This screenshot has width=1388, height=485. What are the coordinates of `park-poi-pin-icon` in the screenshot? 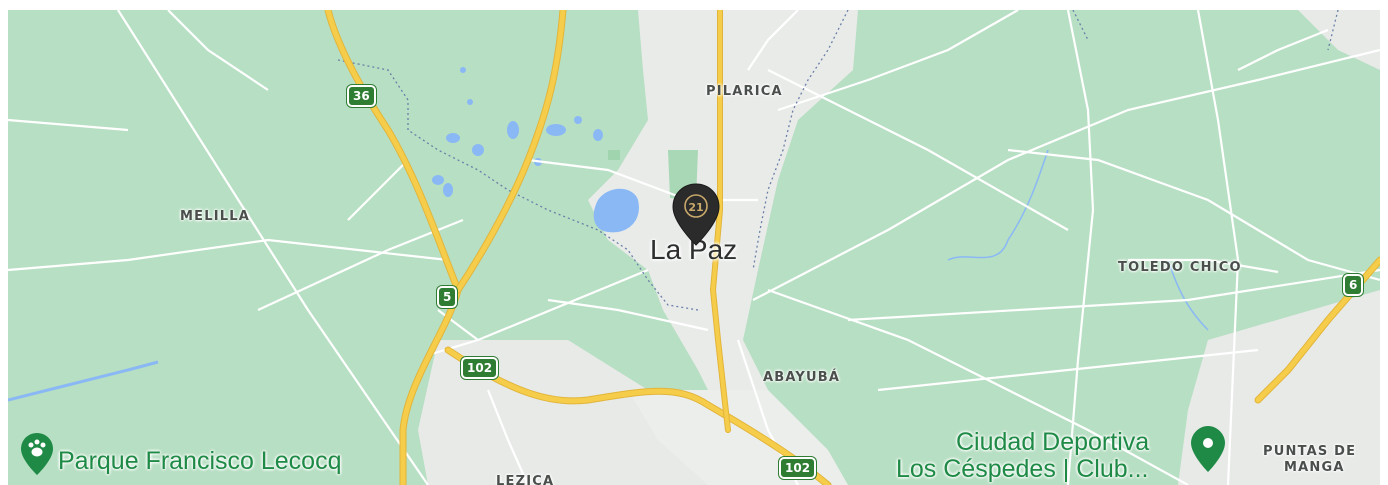 It's located at (37, 456).